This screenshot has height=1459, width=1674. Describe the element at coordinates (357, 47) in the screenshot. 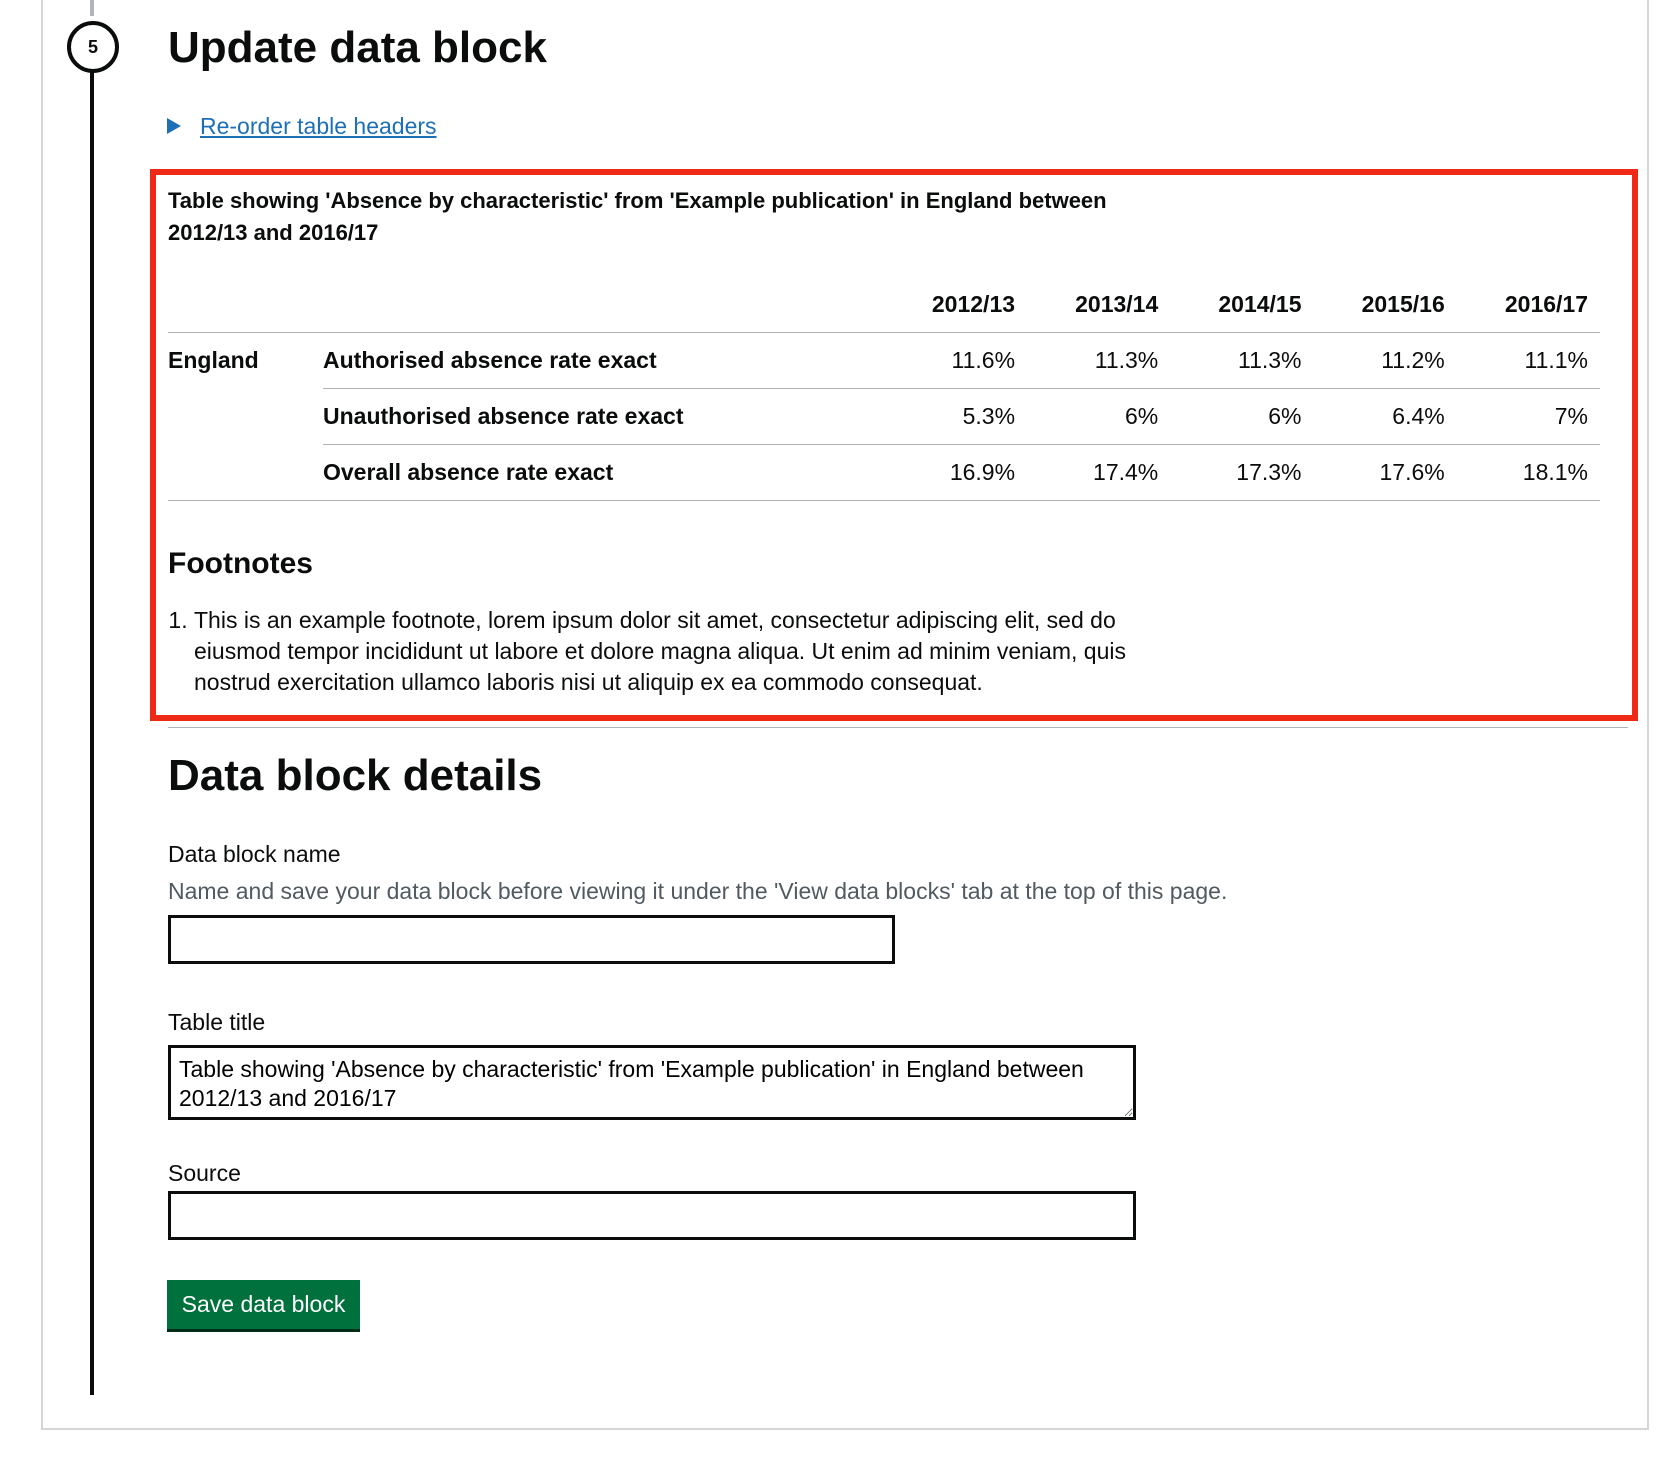

I see `step-title: Update data block` at that location.